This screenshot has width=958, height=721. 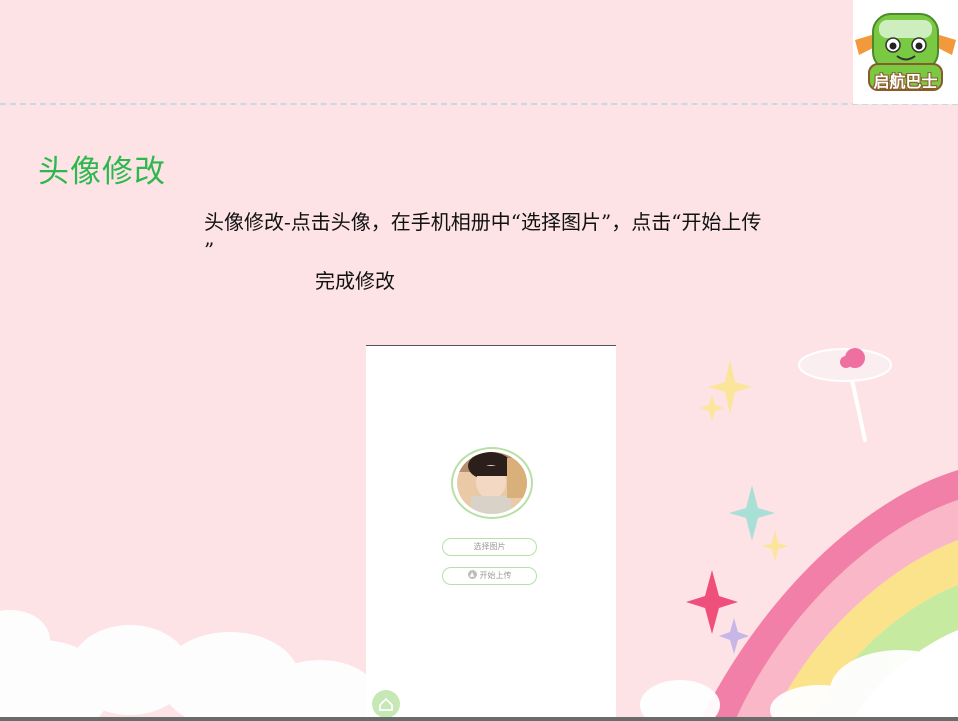 What do you see at coordinates (386, 704) in the screenshot?
I see `home-icon` at bounding box center [386, 704].